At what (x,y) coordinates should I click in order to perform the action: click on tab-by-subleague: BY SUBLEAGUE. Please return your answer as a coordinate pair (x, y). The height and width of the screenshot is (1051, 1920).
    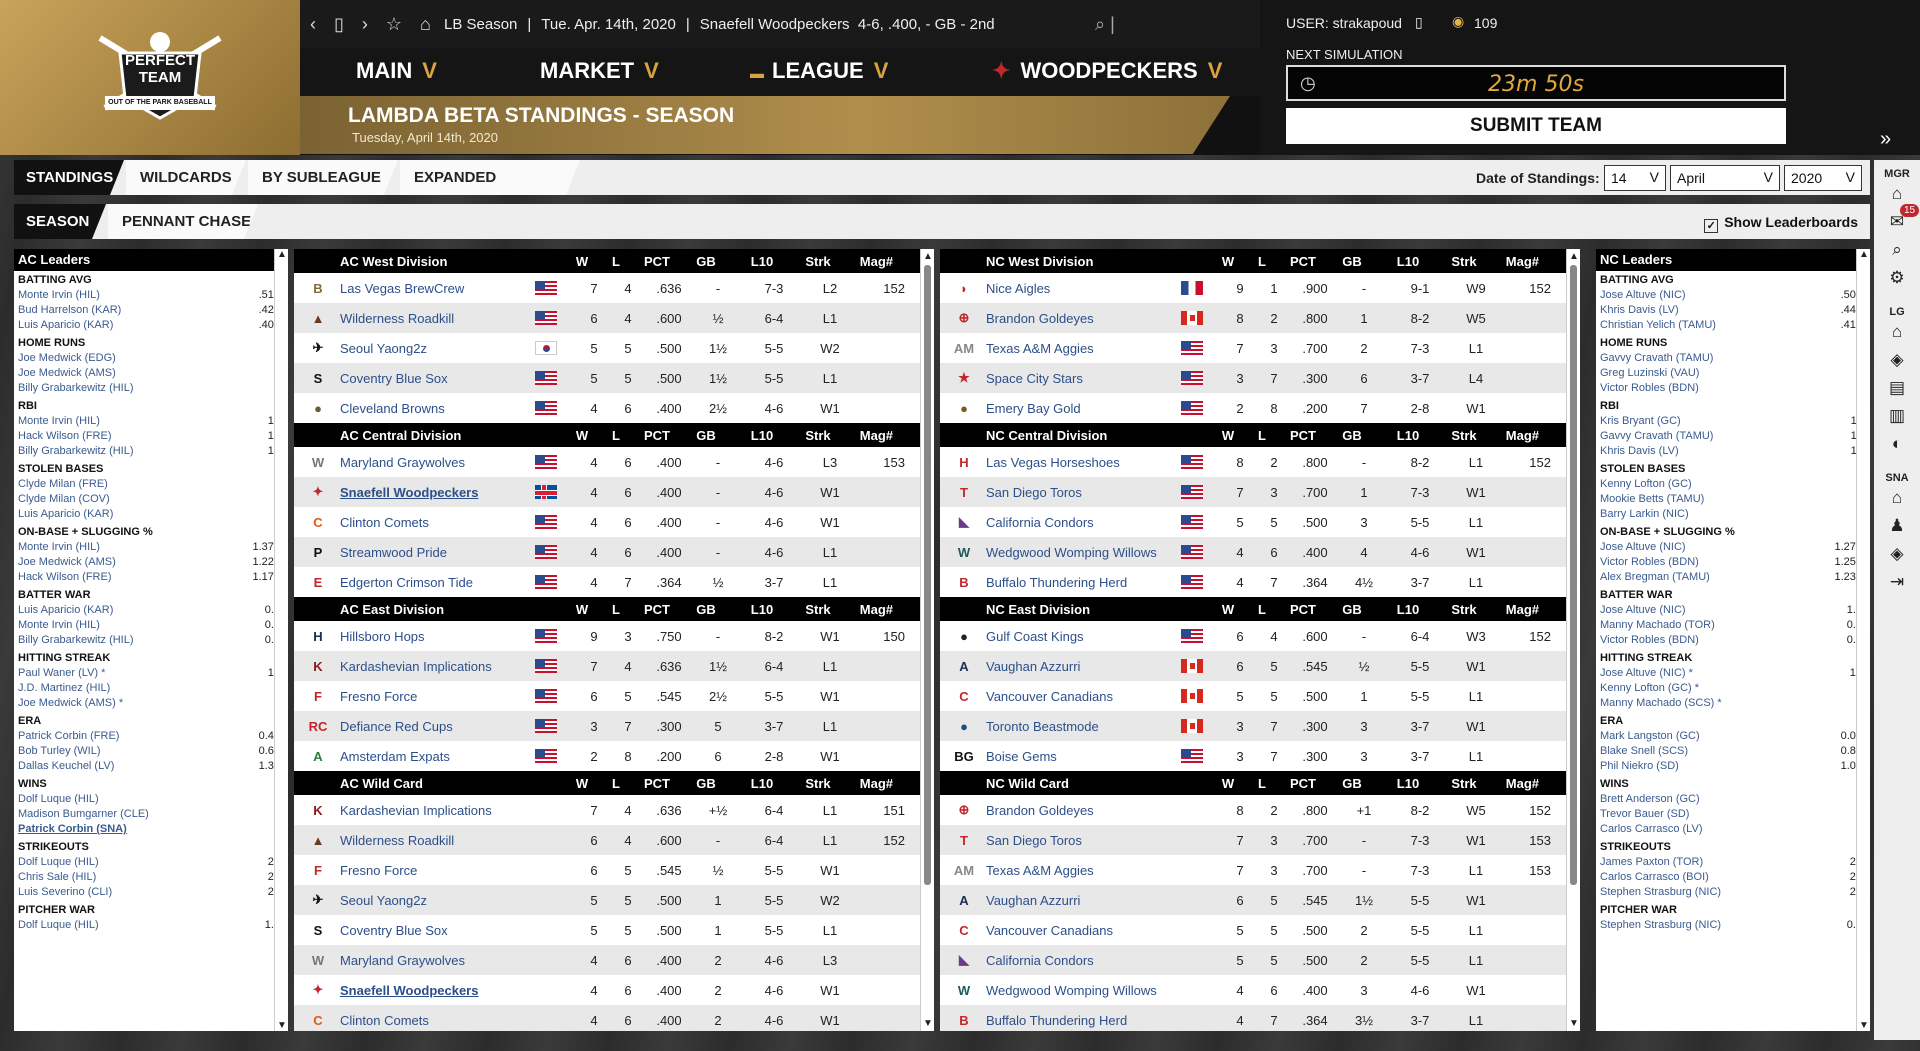
    Looking at the image, I should click on (323, 177).